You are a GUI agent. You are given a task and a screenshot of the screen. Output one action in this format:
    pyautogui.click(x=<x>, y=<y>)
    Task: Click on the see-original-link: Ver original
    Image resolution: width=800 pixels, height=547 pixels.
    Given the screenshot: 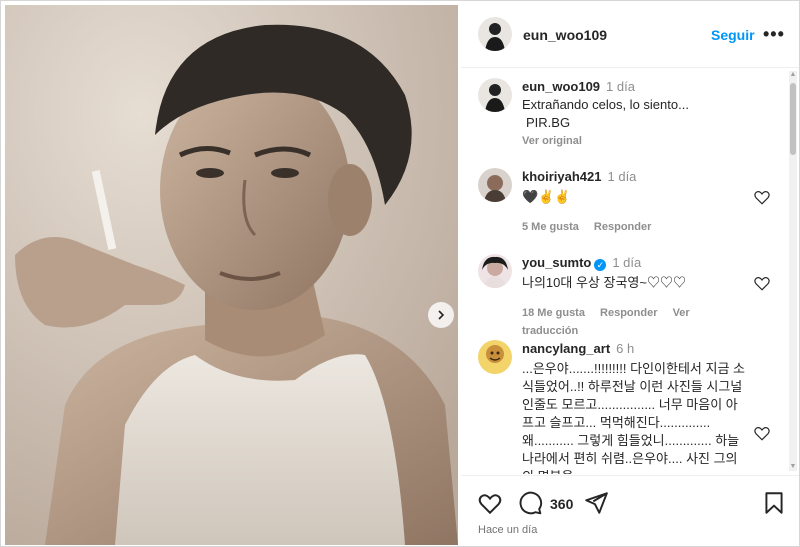 What is the action you would take?
    pyautogui.click(x=634, y=141)
    